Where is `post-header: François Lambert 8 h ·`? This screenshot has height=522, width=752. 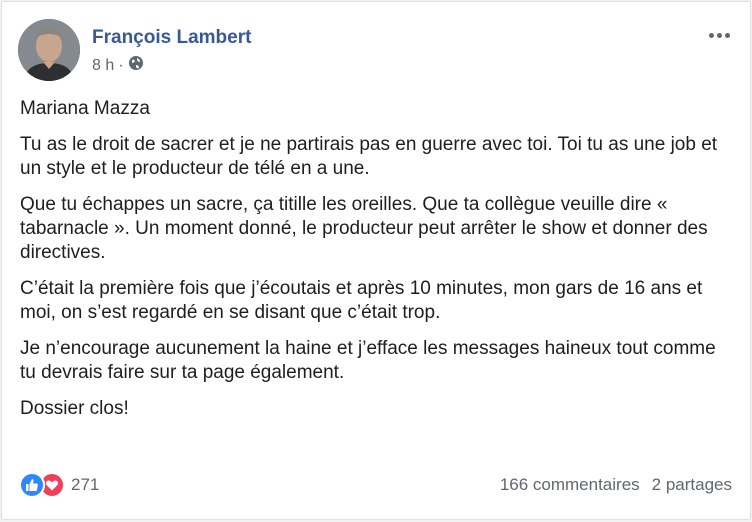
post-header: François Lambert 8 h · is located at coordinates (376, 50).